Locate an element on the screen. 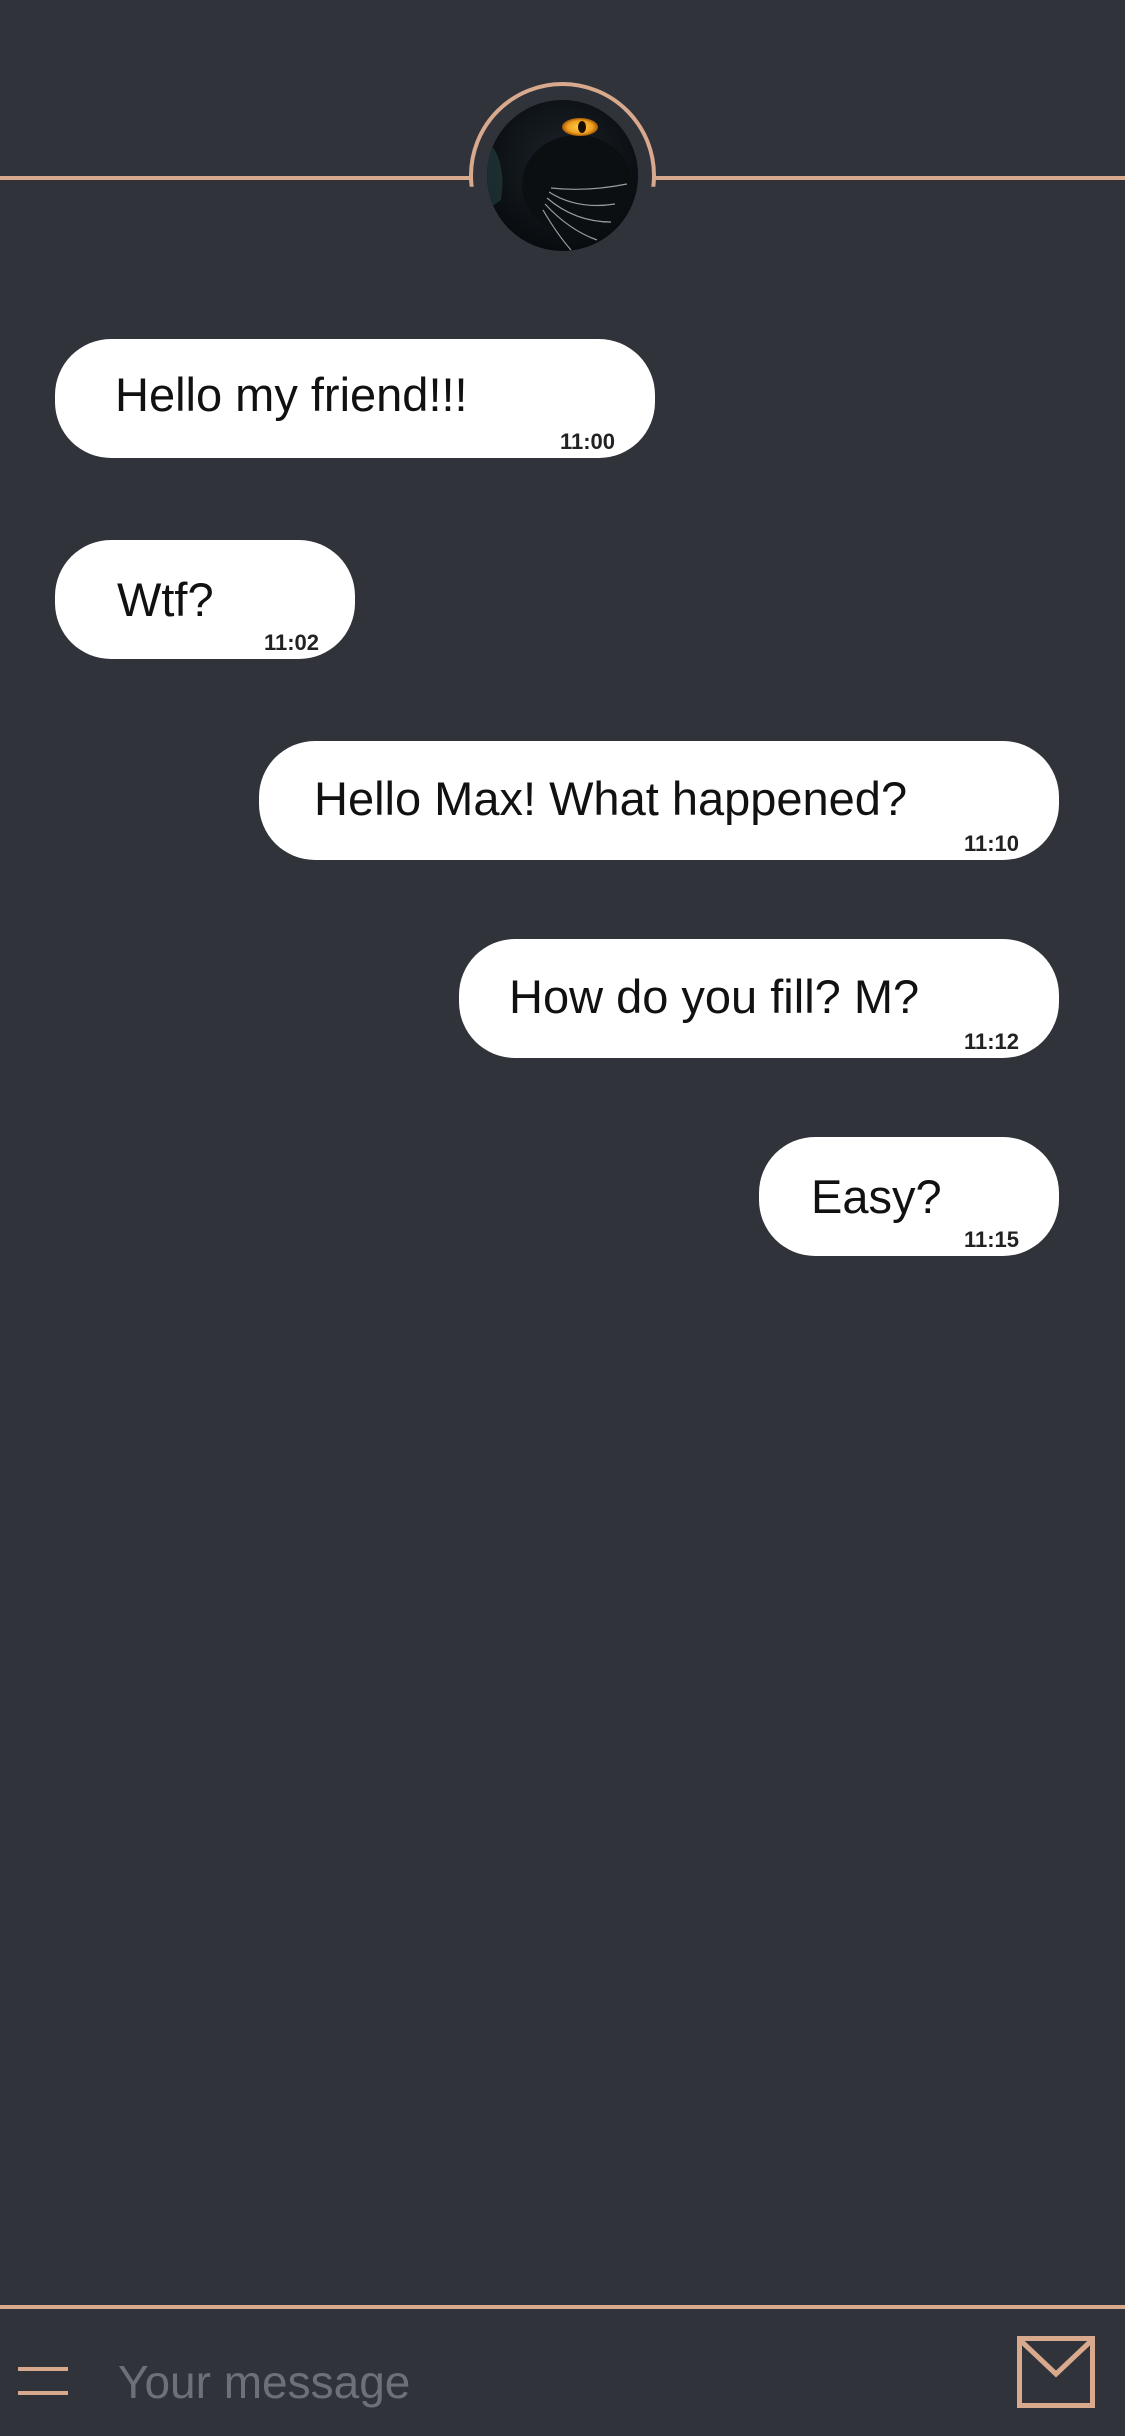 The width and height of the screenshot is (1125, 2436). message-text: Easy? is located at coordinates (876, 1196).